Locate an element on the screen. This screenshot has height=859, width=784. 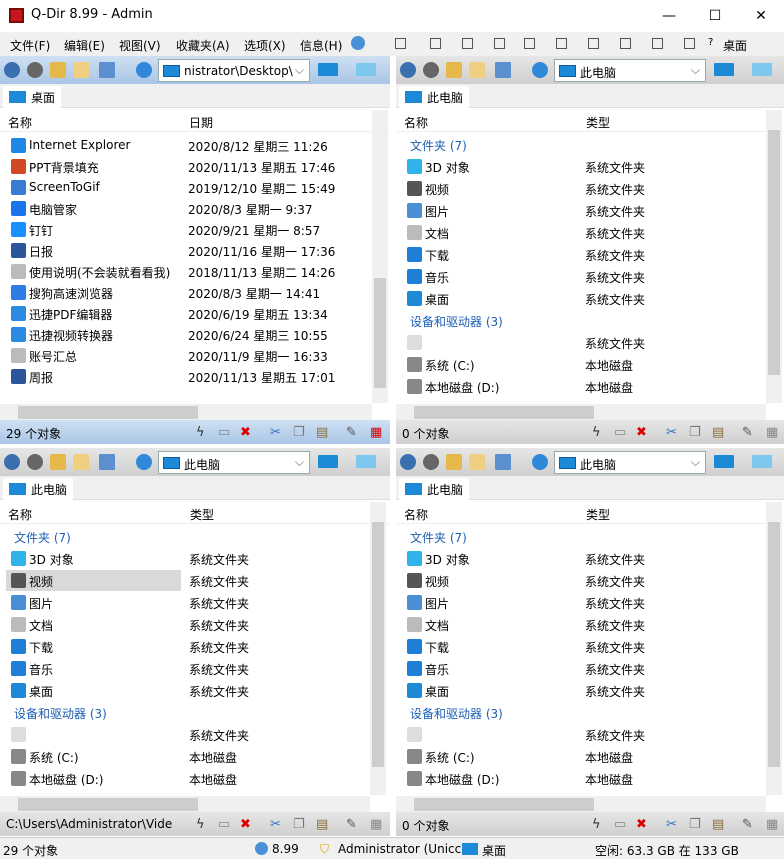
list-item: 钉钉 2020/9/21 星期一 8:57 is located at coordinates (186, 229).